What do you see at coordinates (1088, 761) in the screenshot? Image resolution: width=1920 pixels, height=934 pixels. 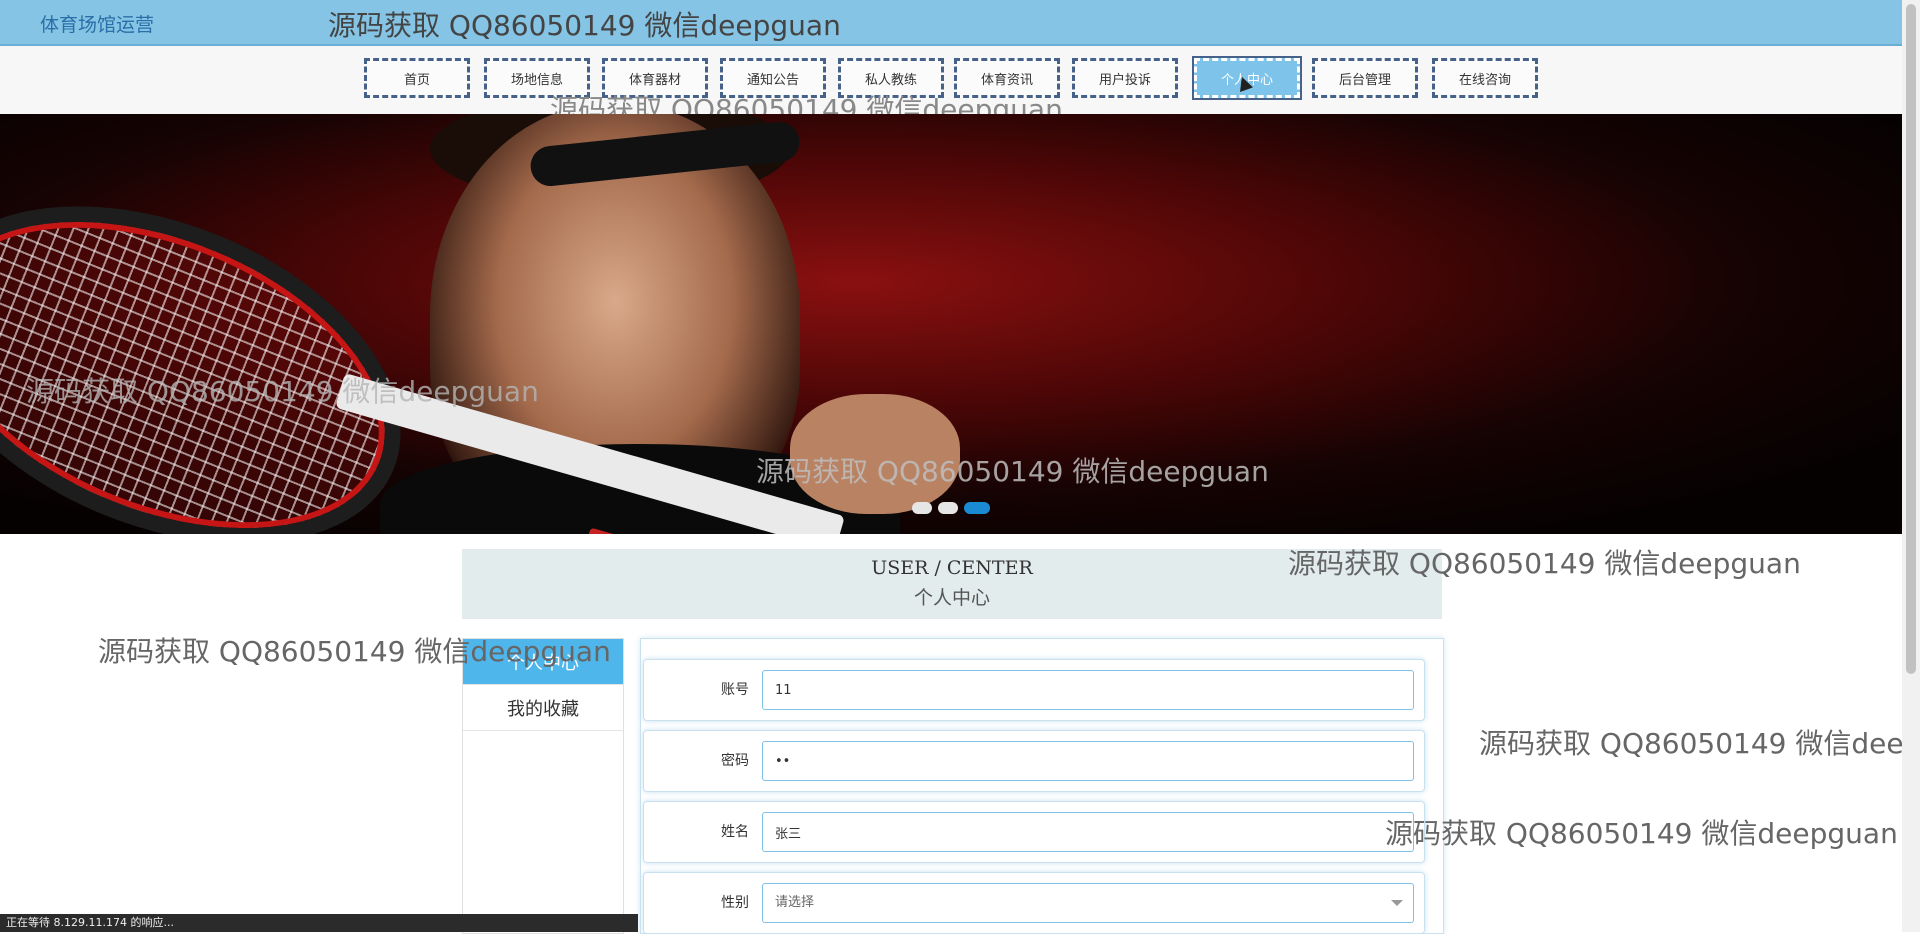 I see `password-input` at bounding box center [1088, 761].